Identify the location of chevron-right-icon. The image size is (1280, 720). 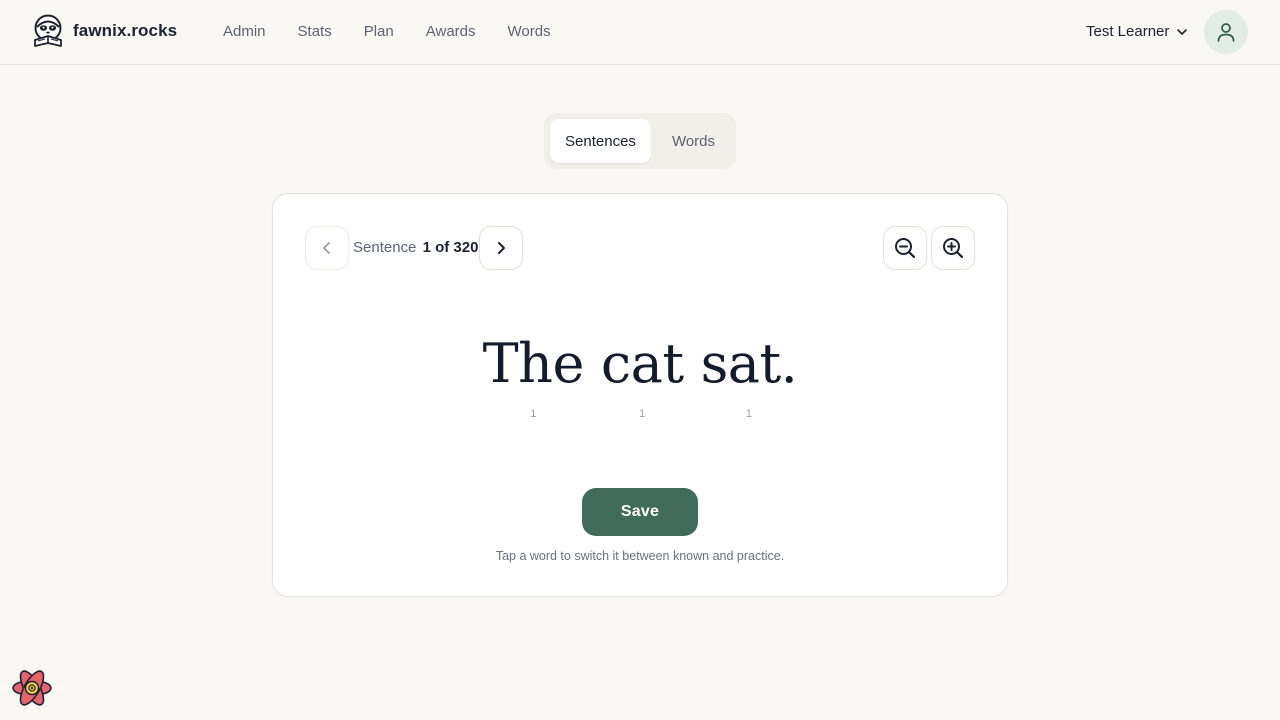
(501, 248).